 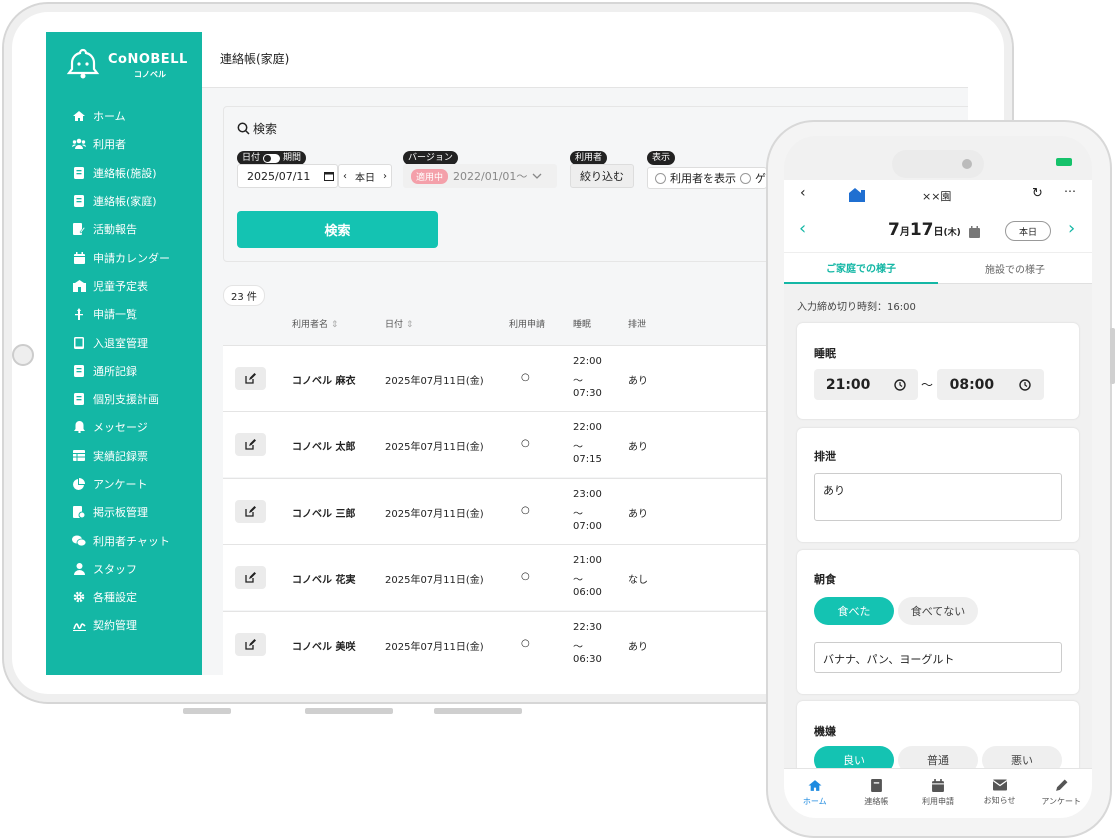 I want to click on sidebar-item-child-schedule: 児童予定表, so click(x=124, y=286).